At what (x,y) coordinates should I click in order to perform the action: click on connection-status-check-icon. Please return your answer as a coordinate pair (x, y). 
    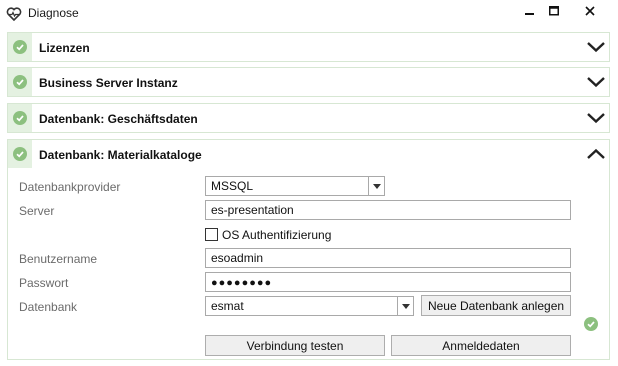
    Looking at the image, I should click on (591, 324).